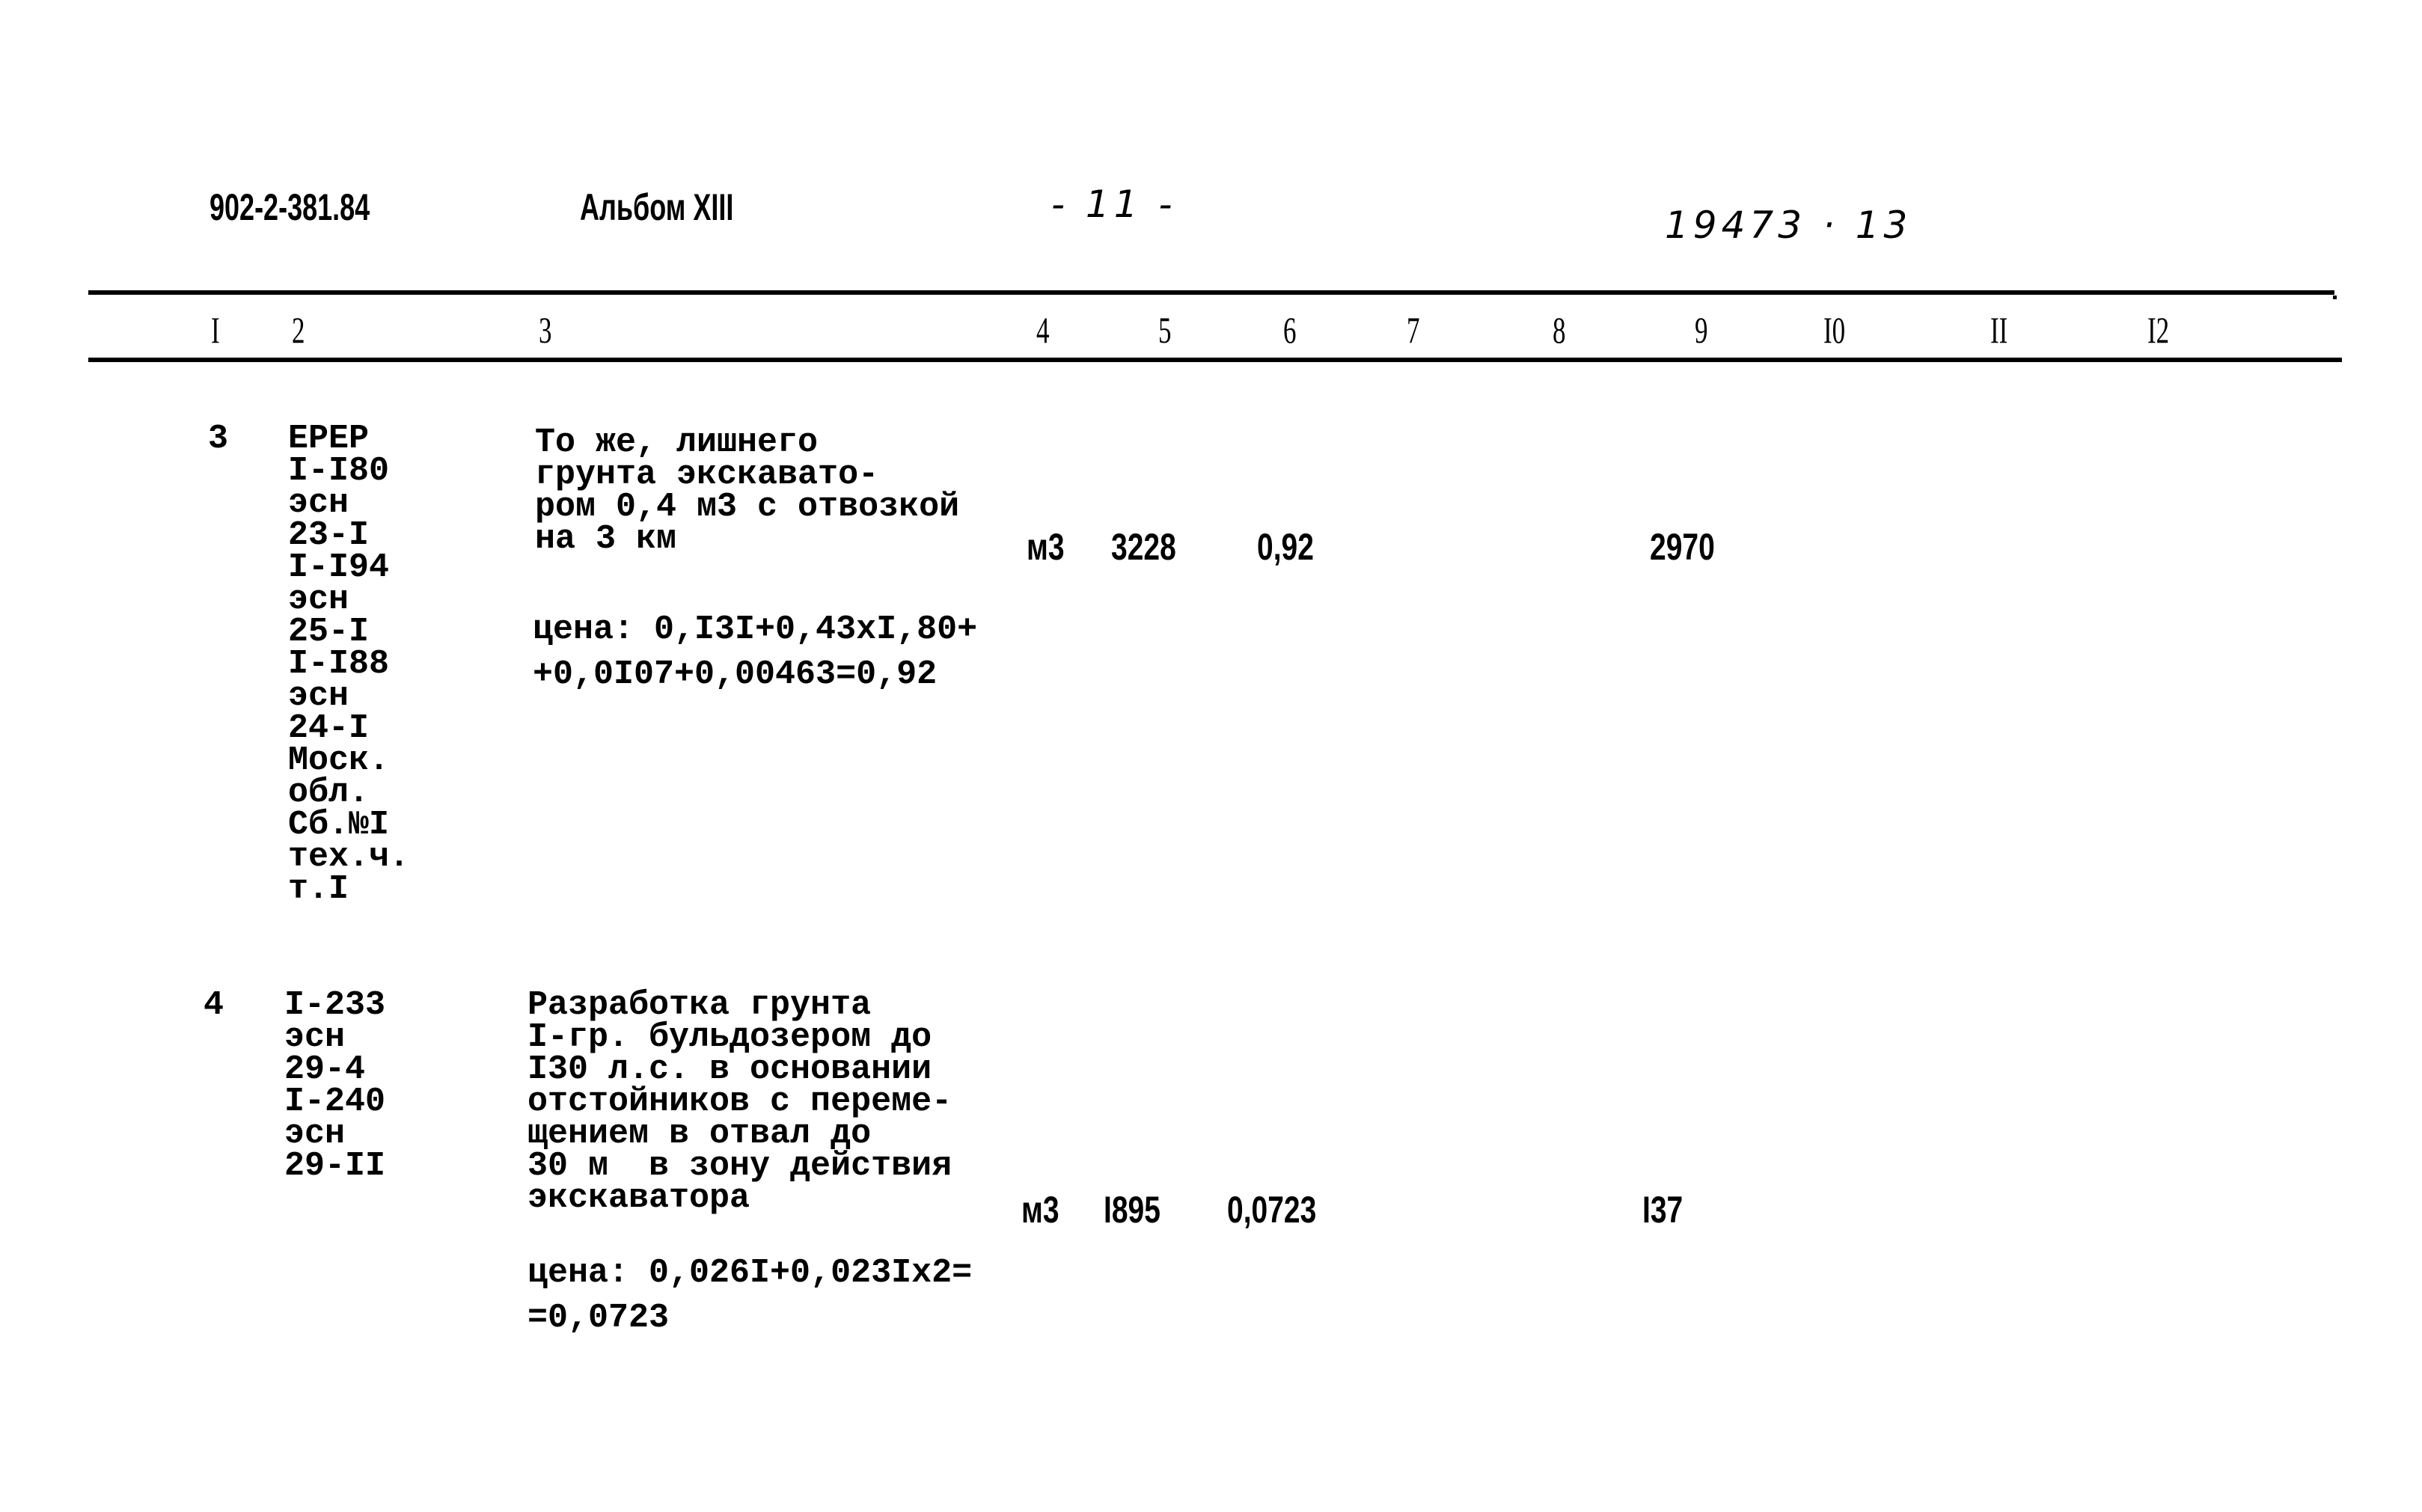 The image size is (2422, 1512). I want to click on description-line: ром 0,4 м3 с отвозкой, so click(747, 507).